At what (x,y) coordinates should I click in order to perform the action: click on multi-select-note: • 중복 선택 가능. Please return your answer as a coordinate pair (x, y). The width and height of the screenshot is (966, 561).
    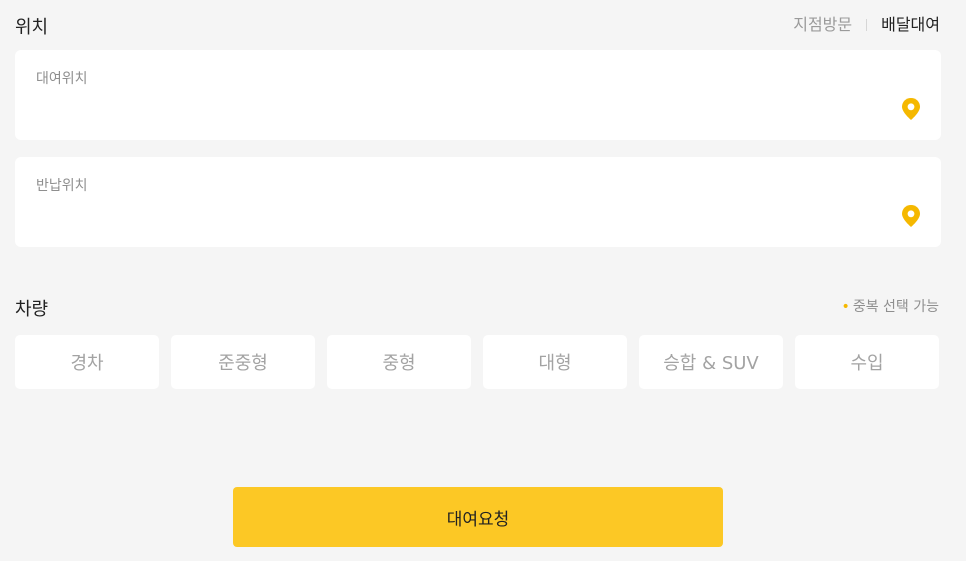
    Looking at the image, I should click on (890, 307).